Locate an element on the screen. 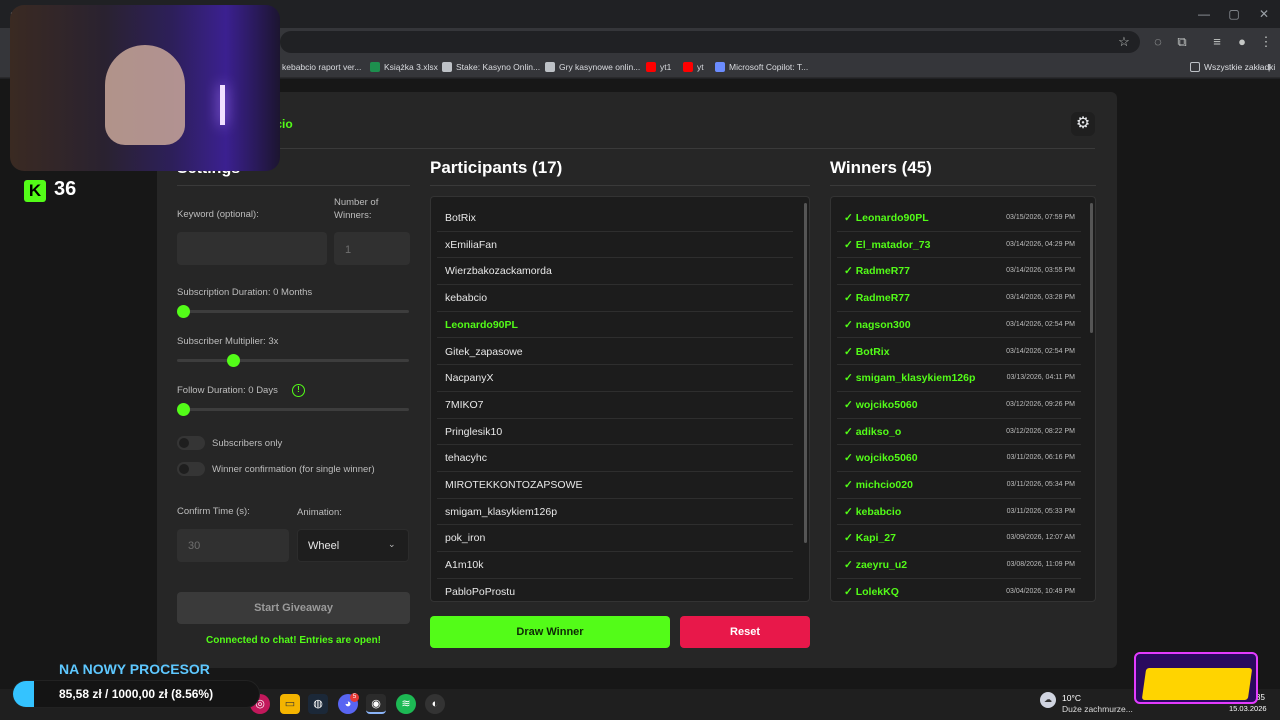 This screenshot has width=1280, height=720. sub-duration-track is located at coordinates (293, 311).